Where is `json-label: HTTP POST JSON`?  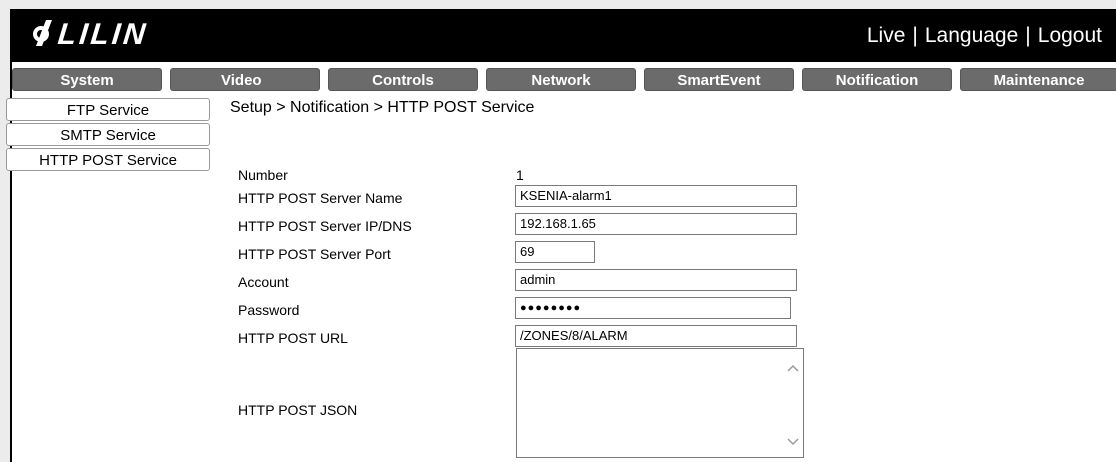
json-label: HTTP POST JSON is located at coordinates (298, 410).